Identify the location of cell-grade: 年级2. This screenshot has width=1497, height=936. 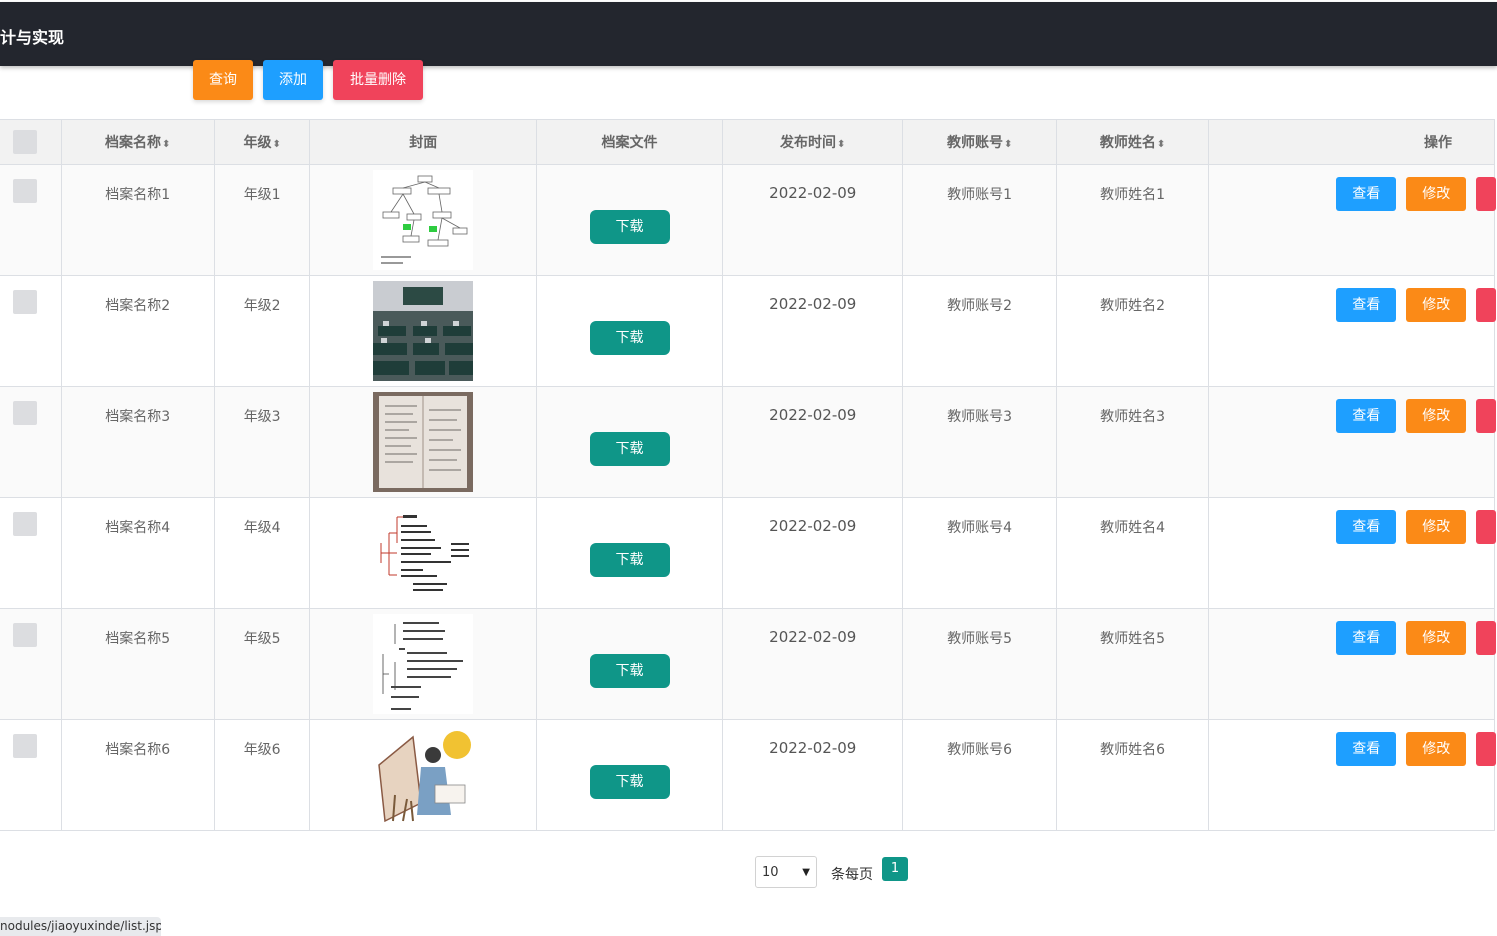
(262, 331).